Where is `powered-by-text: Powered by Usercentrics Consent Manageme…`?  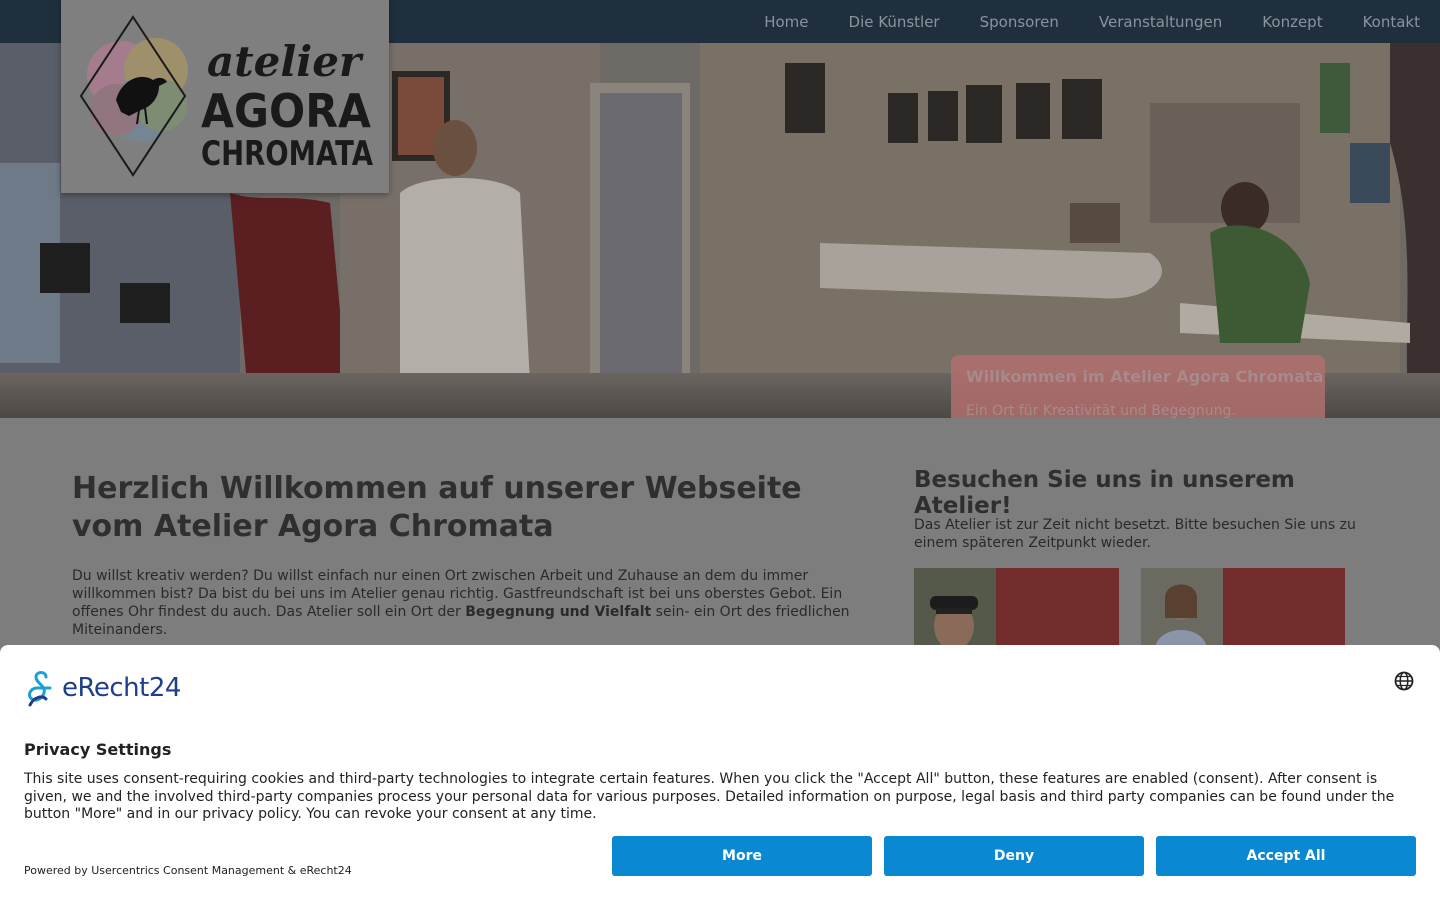
powered-by-text: Powered by Usercentrics Consent Manageme… is located at coordinates (188, 870).